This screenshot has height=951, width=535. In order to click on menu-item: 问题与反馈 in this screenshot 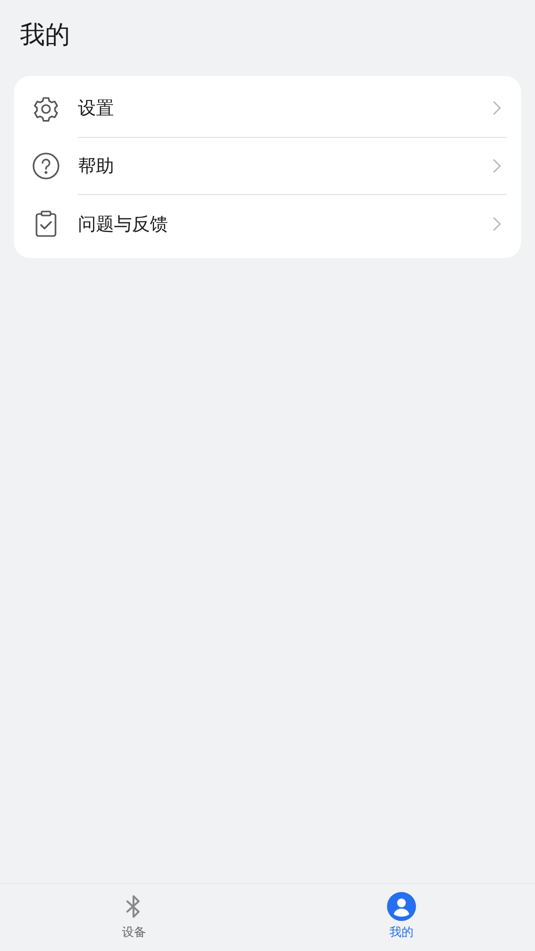, I will do `click(269, 223)`.